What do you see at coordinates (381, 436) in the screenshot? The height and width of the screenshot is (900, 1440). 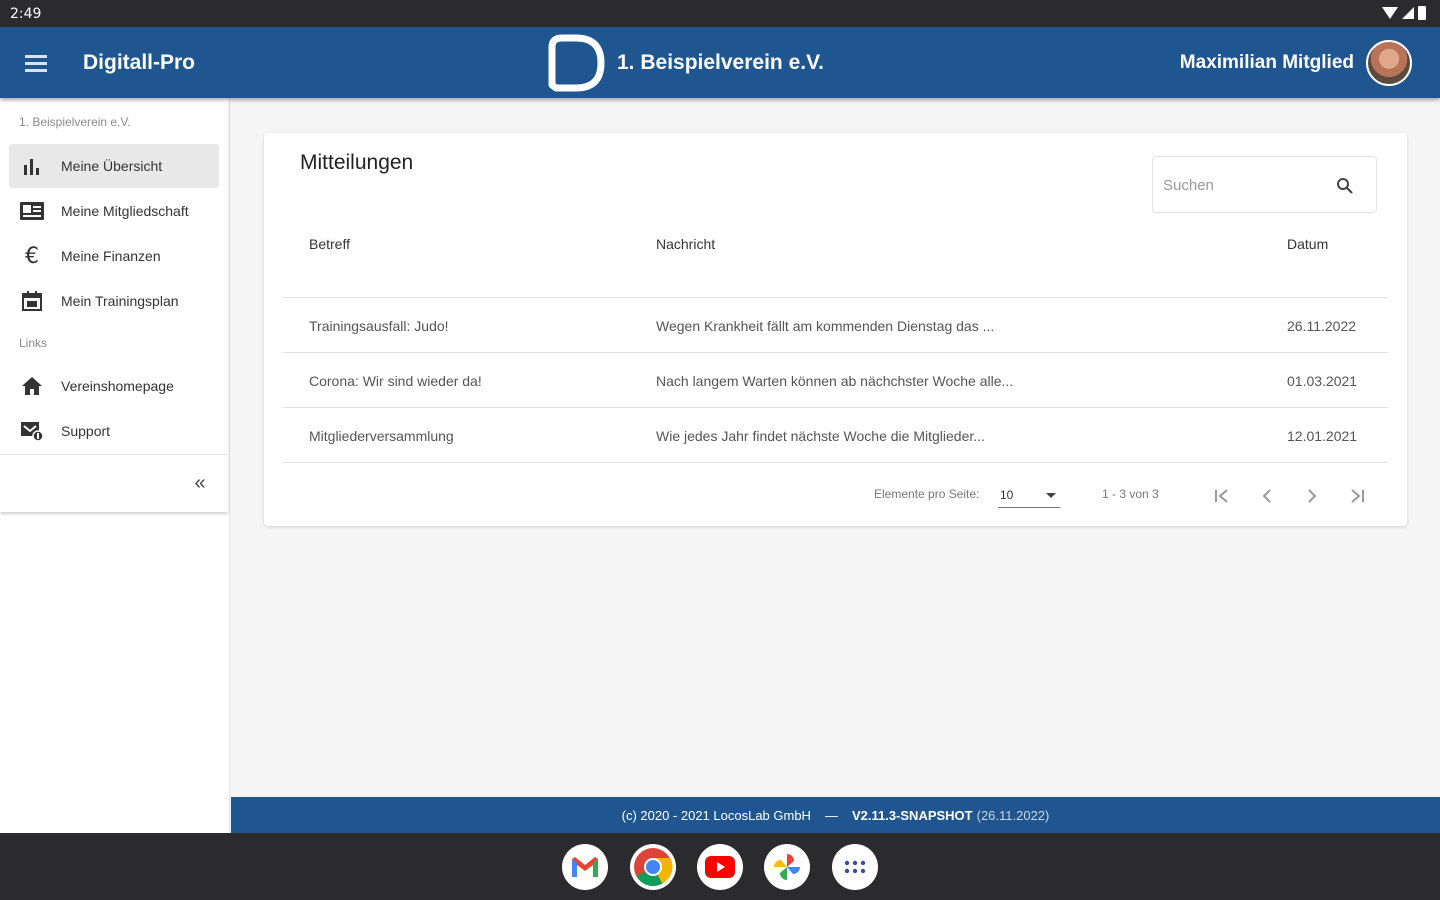 I see `cell-subject: Mitgliederversammlung` at bounding box center [381, 436].